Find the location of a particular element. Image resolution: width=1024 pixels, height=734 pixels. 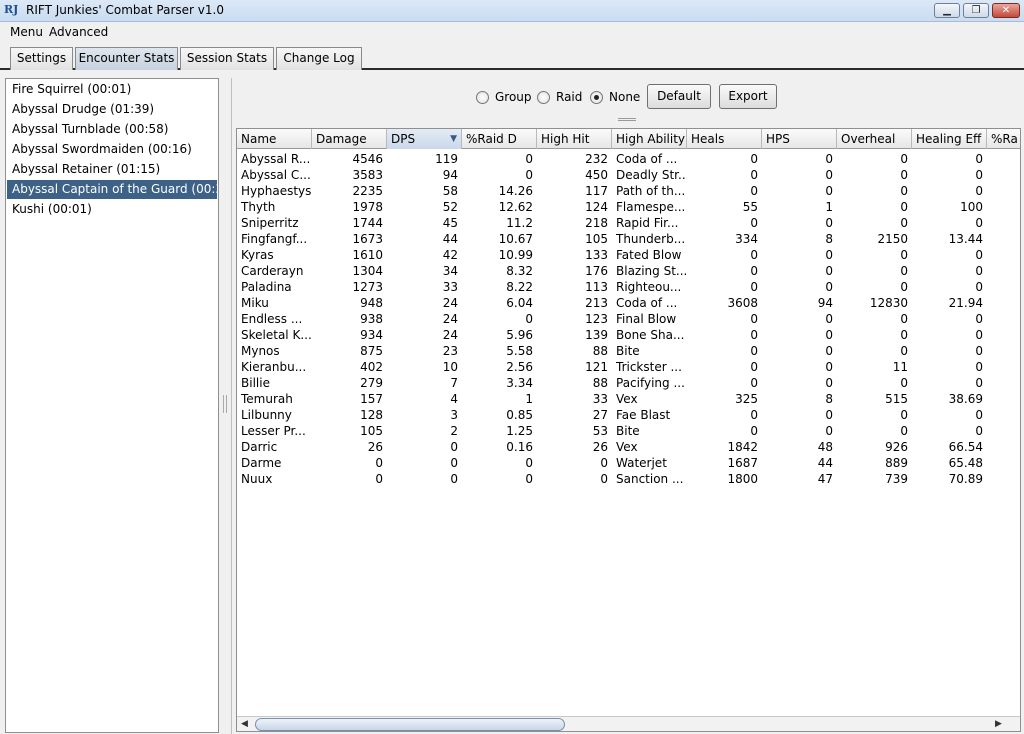

table-row: Lilbunny 128 3 0.85 27 Fae Blast 0 0 0 0 is located at coordinates (628, 415).